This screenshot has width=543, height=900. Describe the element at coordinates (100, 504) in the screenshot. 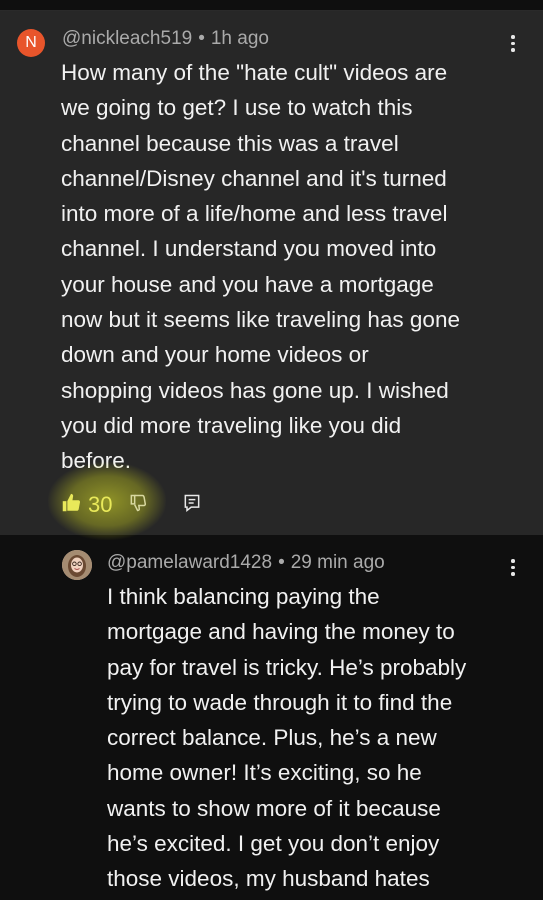

I see `like-count: 30` at that location.